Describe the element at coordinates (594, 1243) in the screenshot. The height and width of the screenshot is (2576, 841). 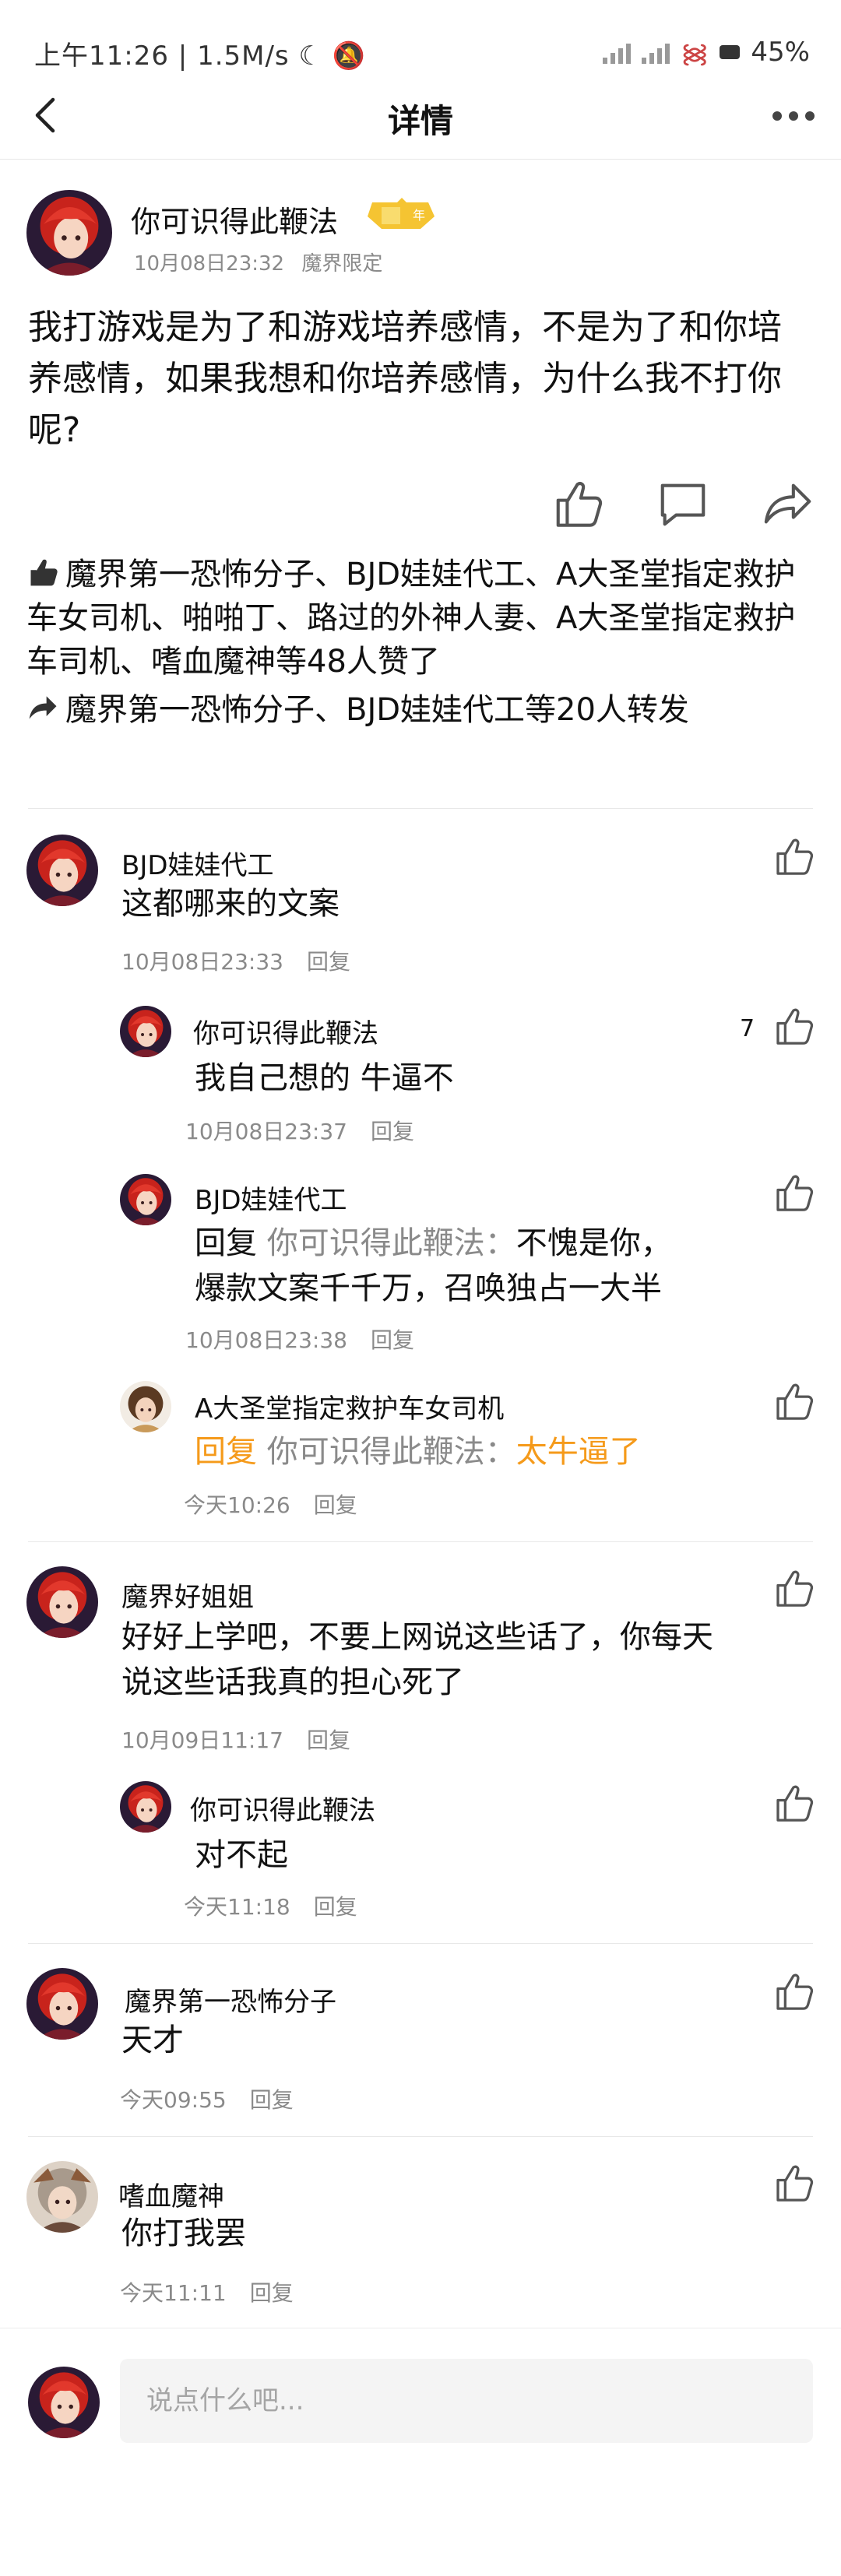
I see `reply-body: 不愧是你，` at that location.